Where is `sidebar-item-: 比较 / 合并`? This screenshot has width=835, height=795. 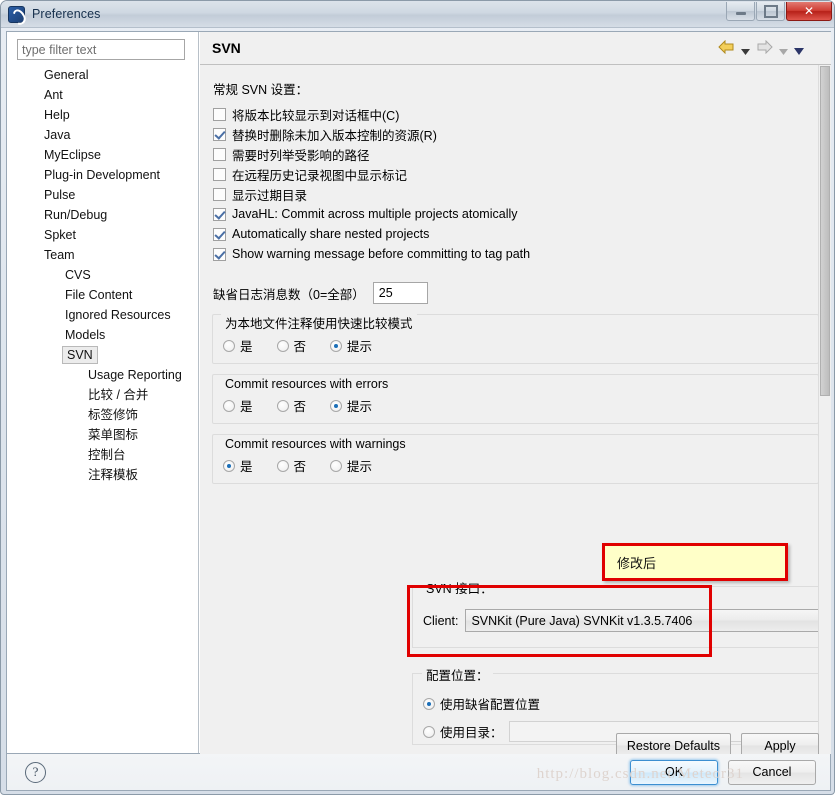 sidebar-item-: 比较 / 合并 is located at coordinates (102, 395).